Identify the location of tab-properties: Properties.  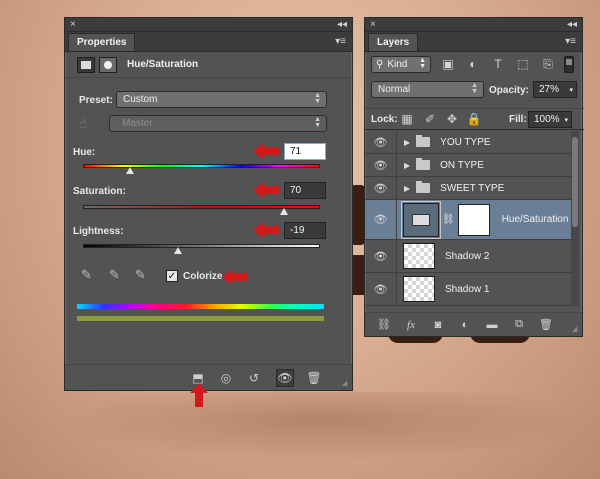
(102, 42).